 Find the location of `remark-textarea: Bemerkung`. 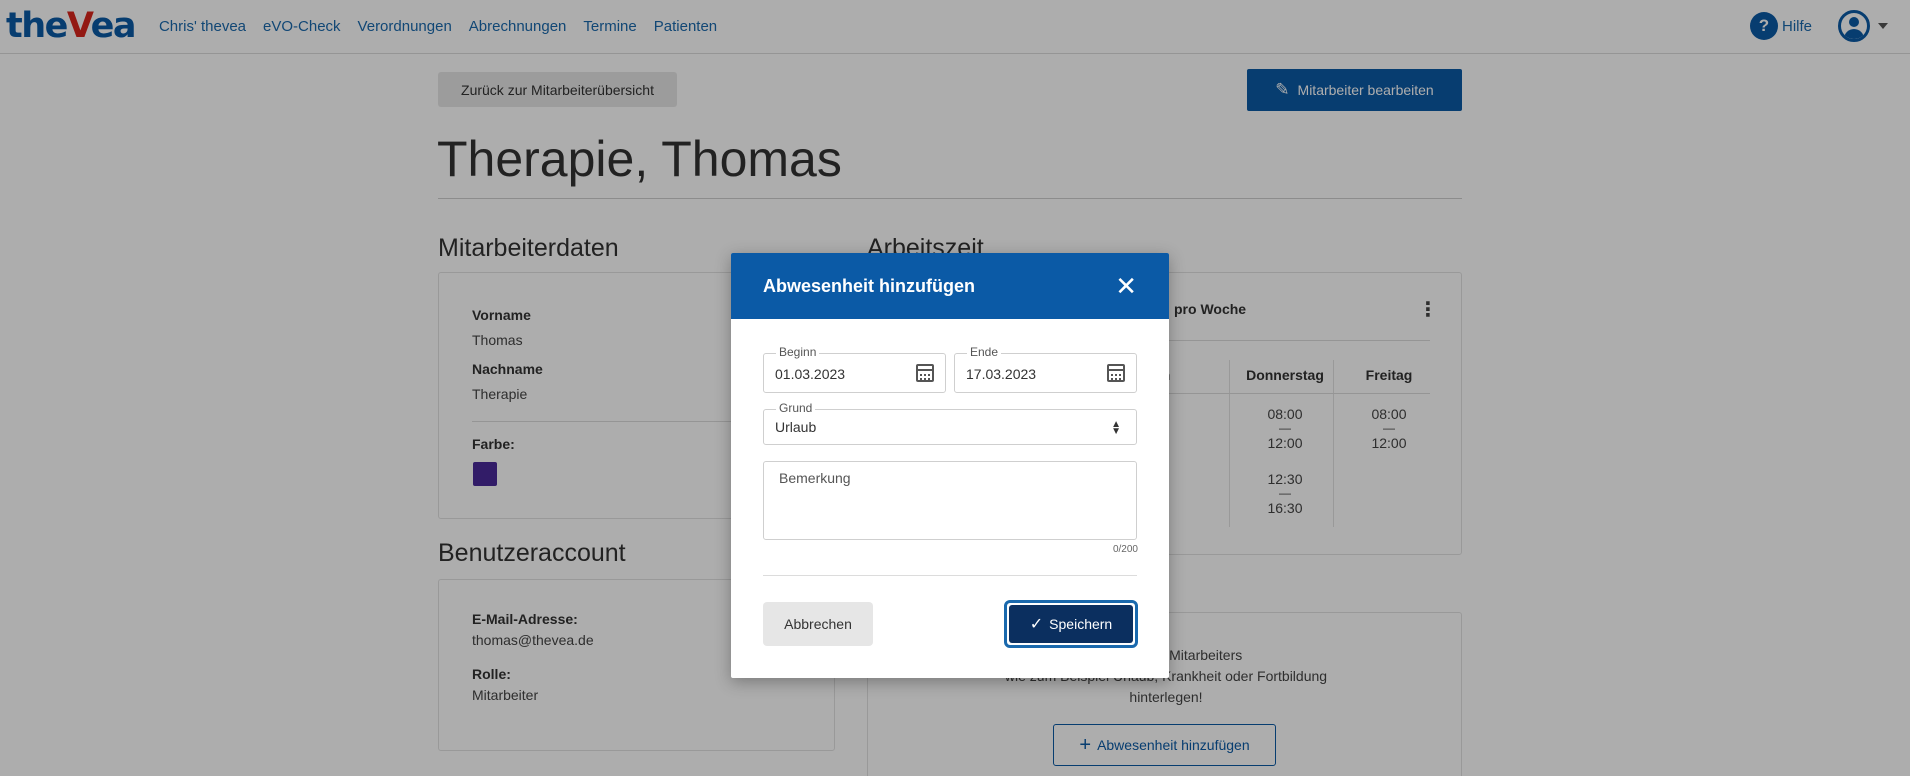

remark-textarea: Bemerkung is located at coordinates (950, 500).